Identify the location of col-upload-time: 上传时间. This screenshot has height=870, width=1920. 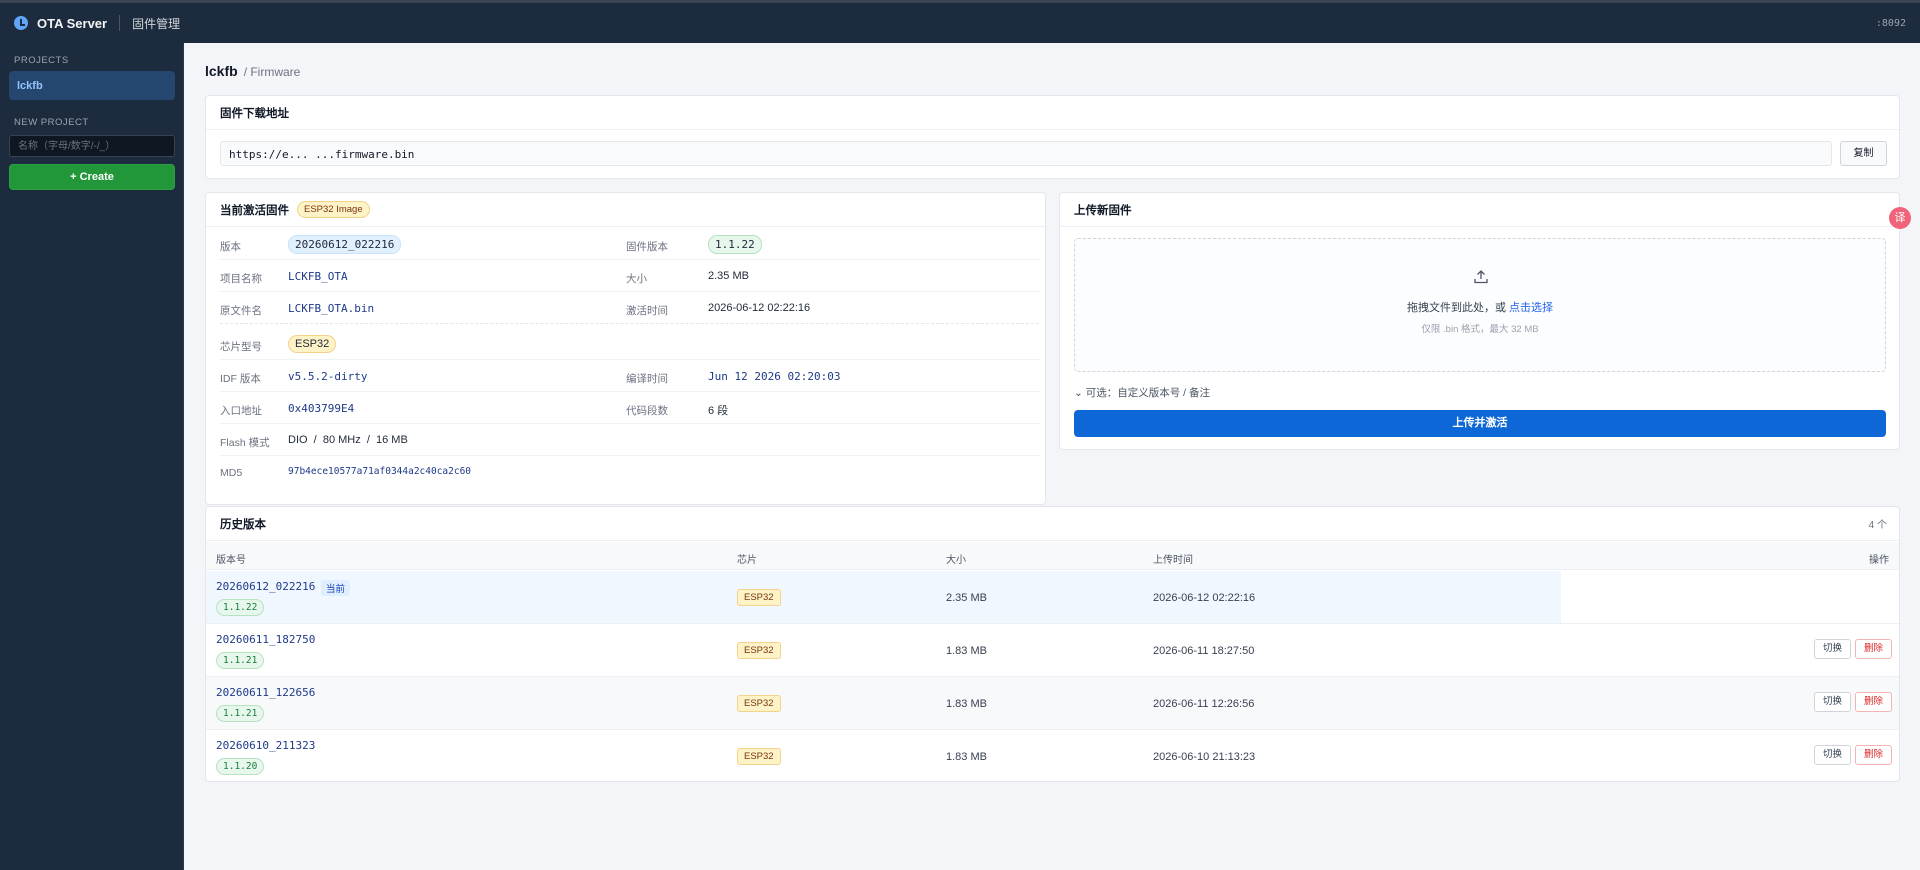
(1173, 560).